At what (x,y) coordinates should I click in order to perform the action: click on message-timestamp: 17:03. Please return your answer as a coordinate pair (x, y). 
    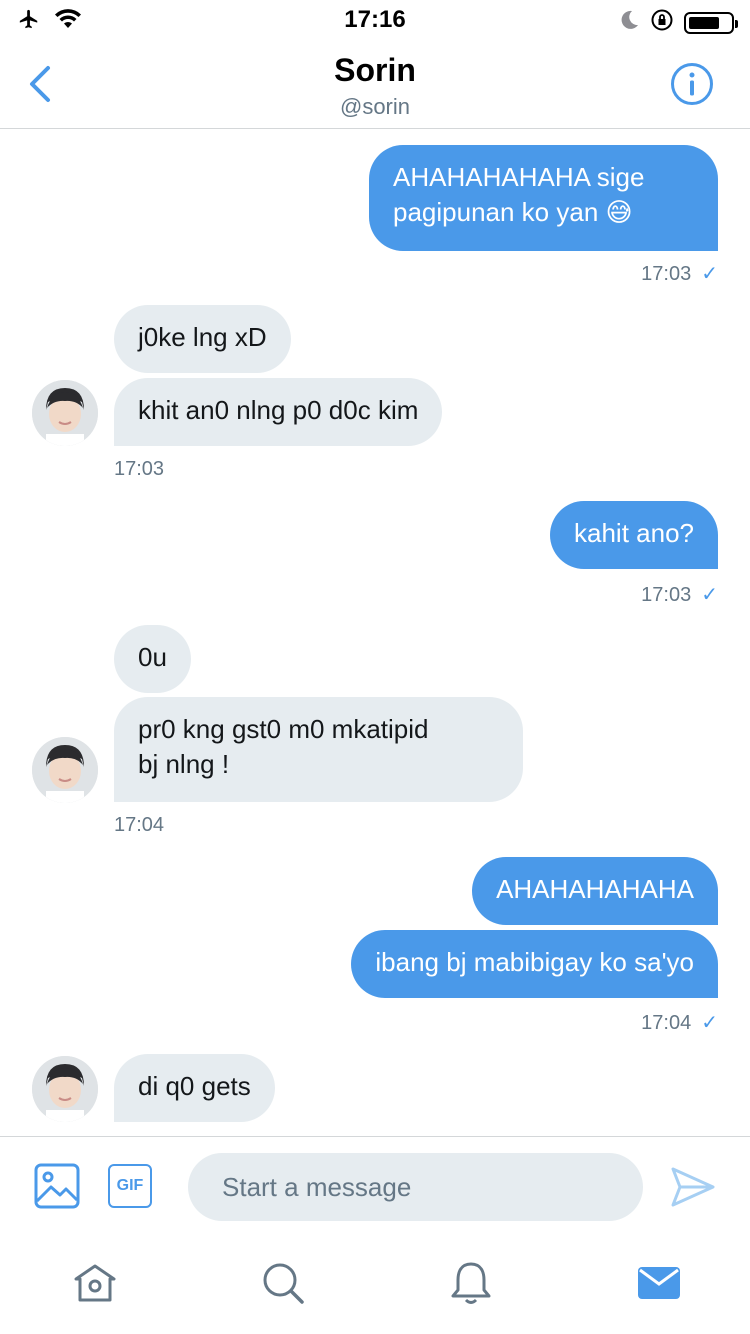
    Looking at the image, I should click on (139, 469).